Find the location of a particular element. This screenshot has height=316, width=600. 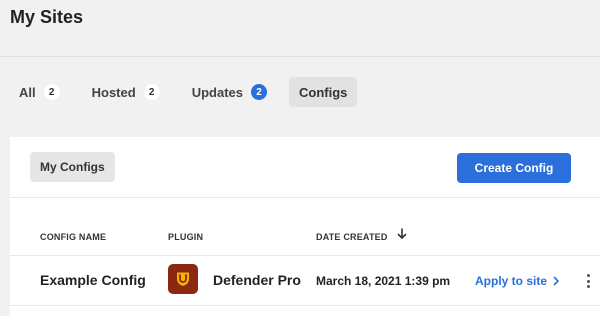

plugin-name: Defender Pro is located at coordinates (257, 280).